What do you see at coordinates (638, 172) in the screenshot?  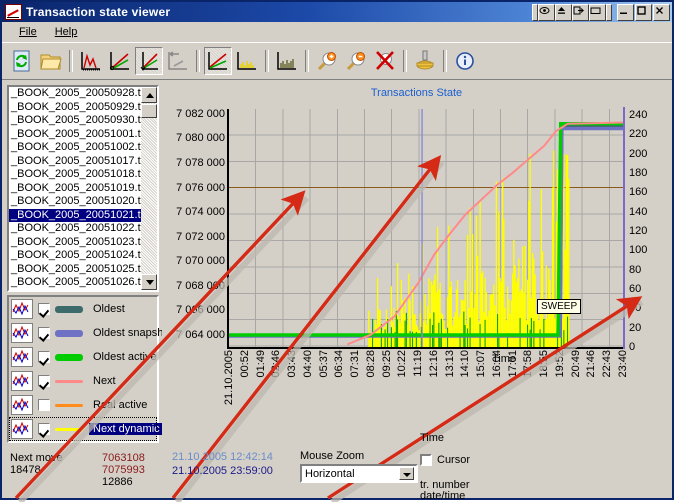 I see `y2-tick-label: 180` at bounding box center [638, 172].